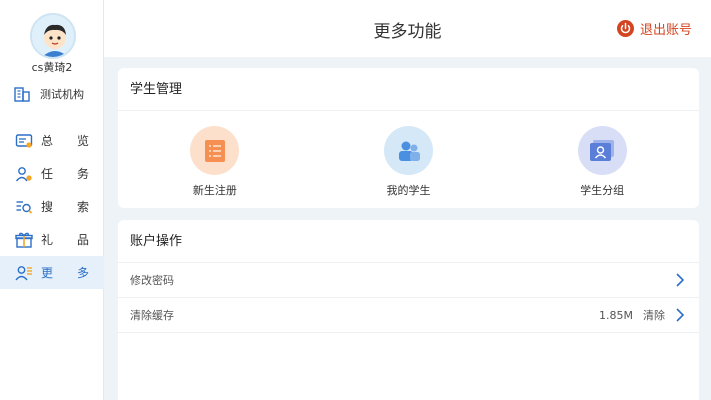 The width and height of the screenshot is (711, 400). Describe the element at coordinates (23, 272) in the screenshot. I see `more-icon` at that location.